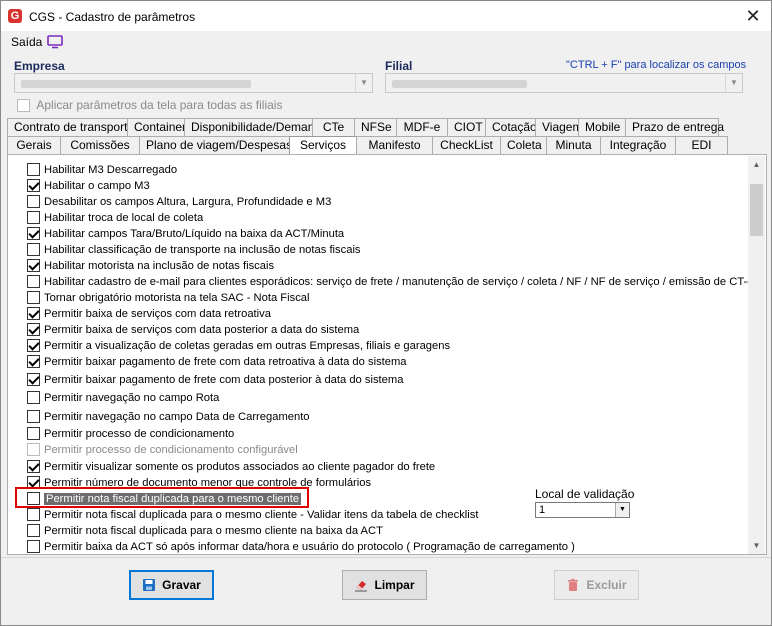 The image size is (772, 626). I want to click on apply-all-checkbox, so click(23, 106).